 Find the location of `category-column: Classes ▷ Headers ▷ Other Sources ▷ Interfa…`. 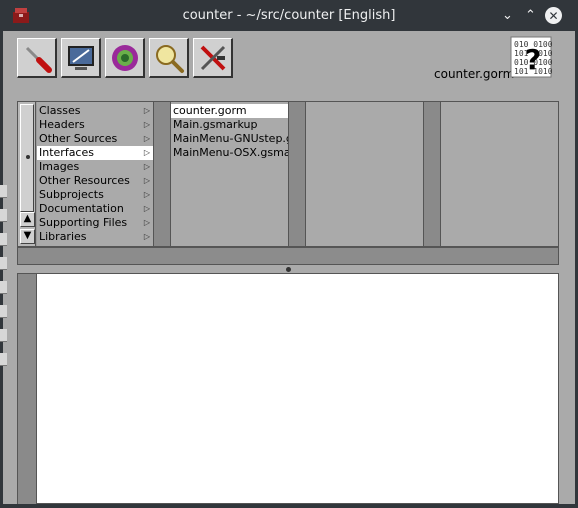

category-column: Classes ▷ Headers ▷ Other Sources ▷ Interfa… is located at coordinates (95, 174).